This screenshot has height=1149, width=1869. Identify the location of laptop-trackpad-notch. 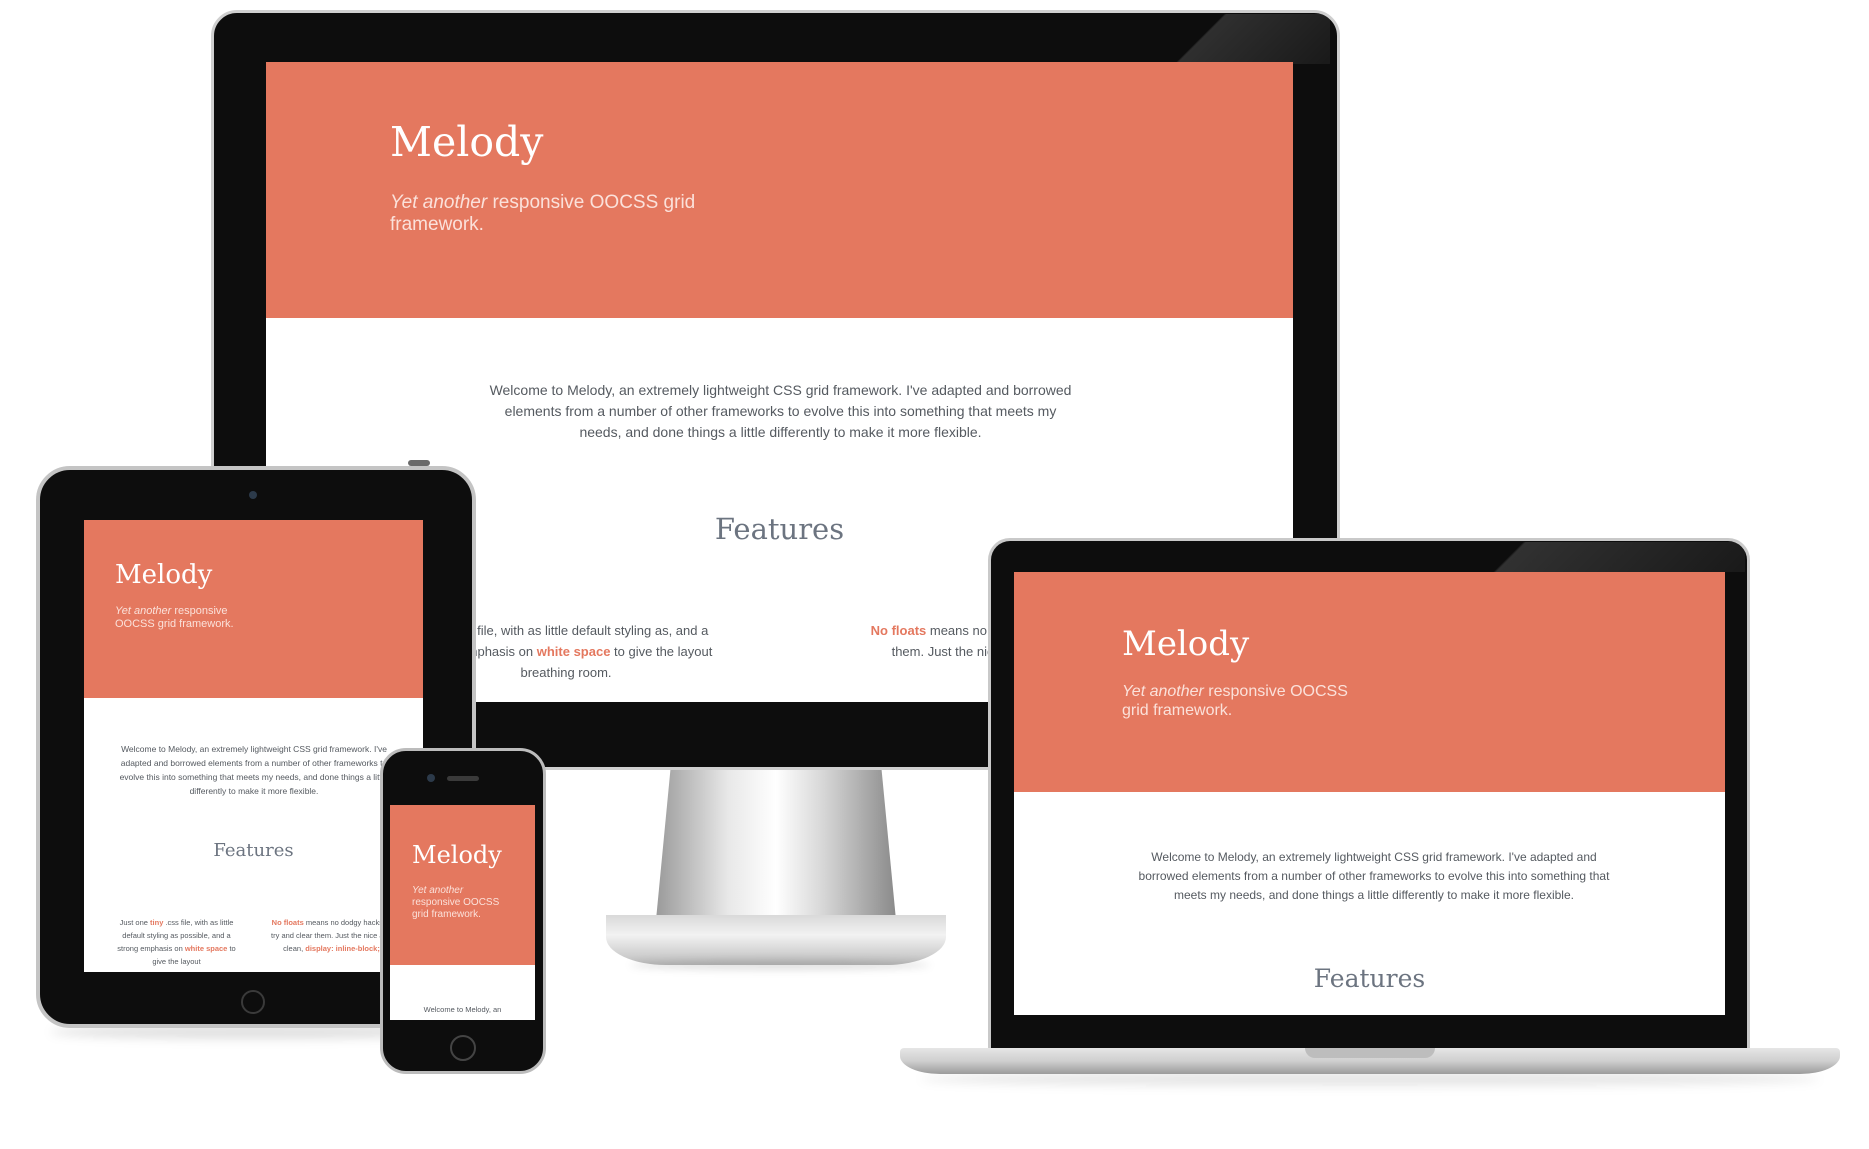
(1370, 1053).